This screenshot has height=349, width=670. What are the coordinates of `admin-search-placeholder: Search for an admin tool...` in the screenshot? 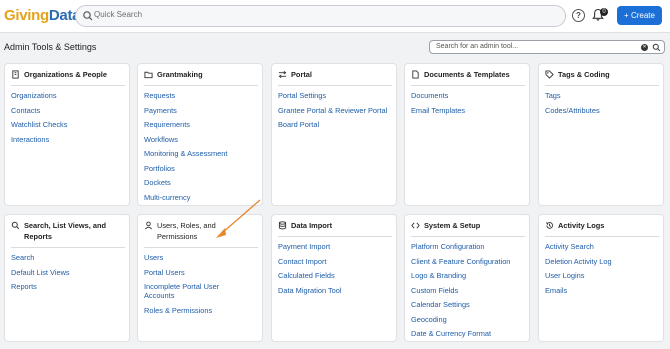 It's located at (477, 46).